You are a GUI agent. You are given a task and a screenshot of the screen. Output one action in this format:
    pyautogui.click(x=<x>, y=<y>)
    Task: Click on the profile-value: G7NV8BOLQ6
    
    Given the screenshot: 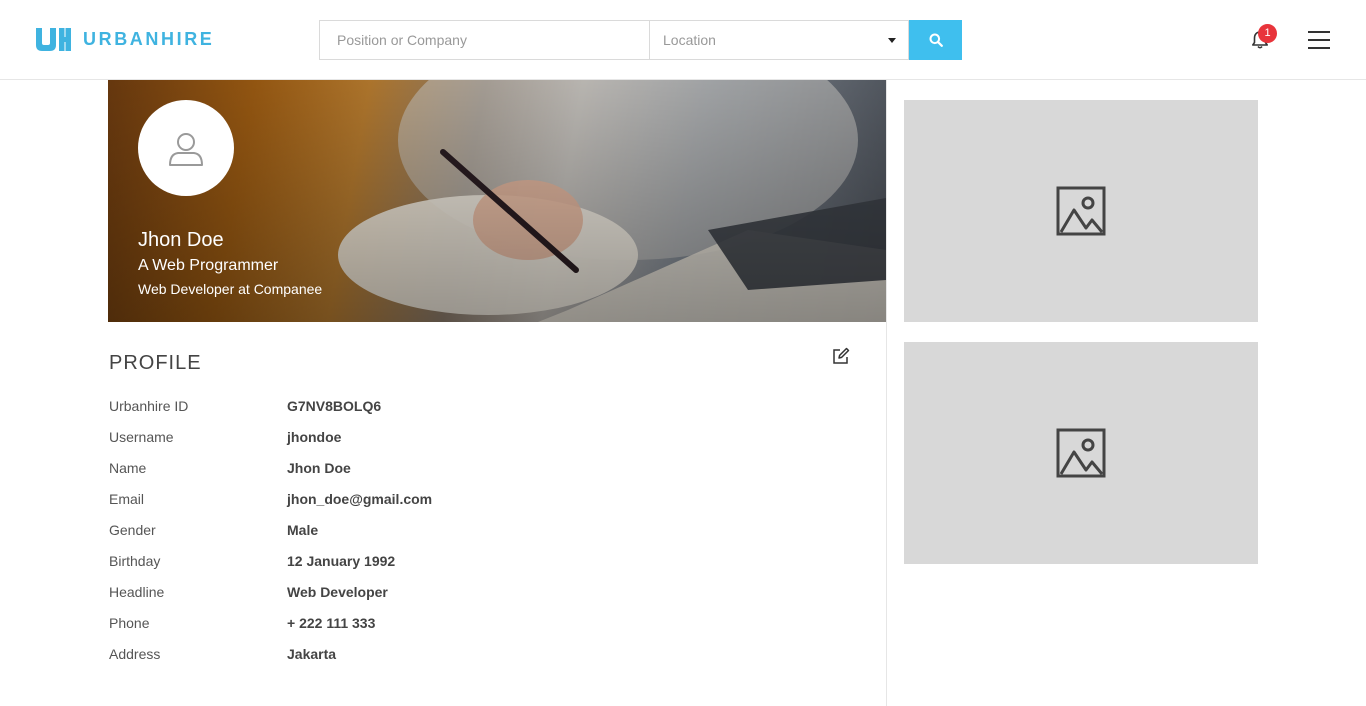 What is the action you would take?
    pyautogui.click(x=334, y=406)
    